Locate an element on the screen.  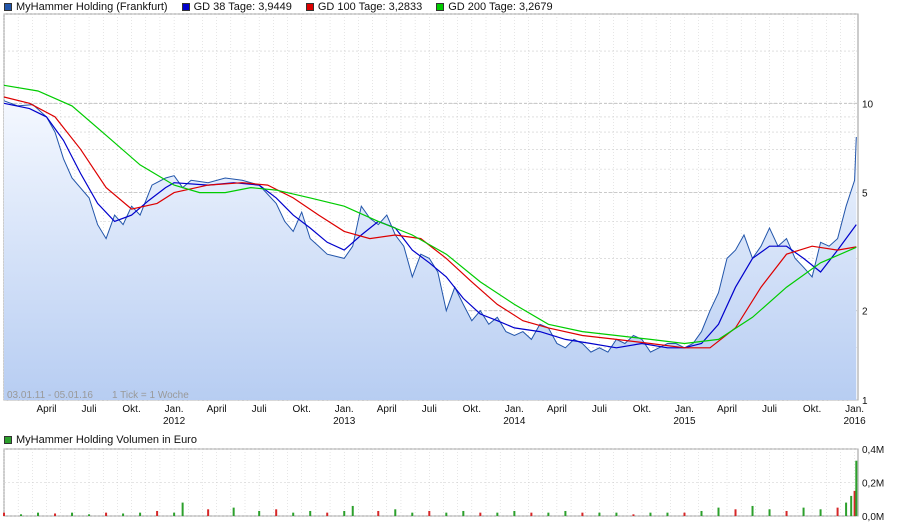
x-tick-year-label: 2013 is located at coordinates (344, 421).